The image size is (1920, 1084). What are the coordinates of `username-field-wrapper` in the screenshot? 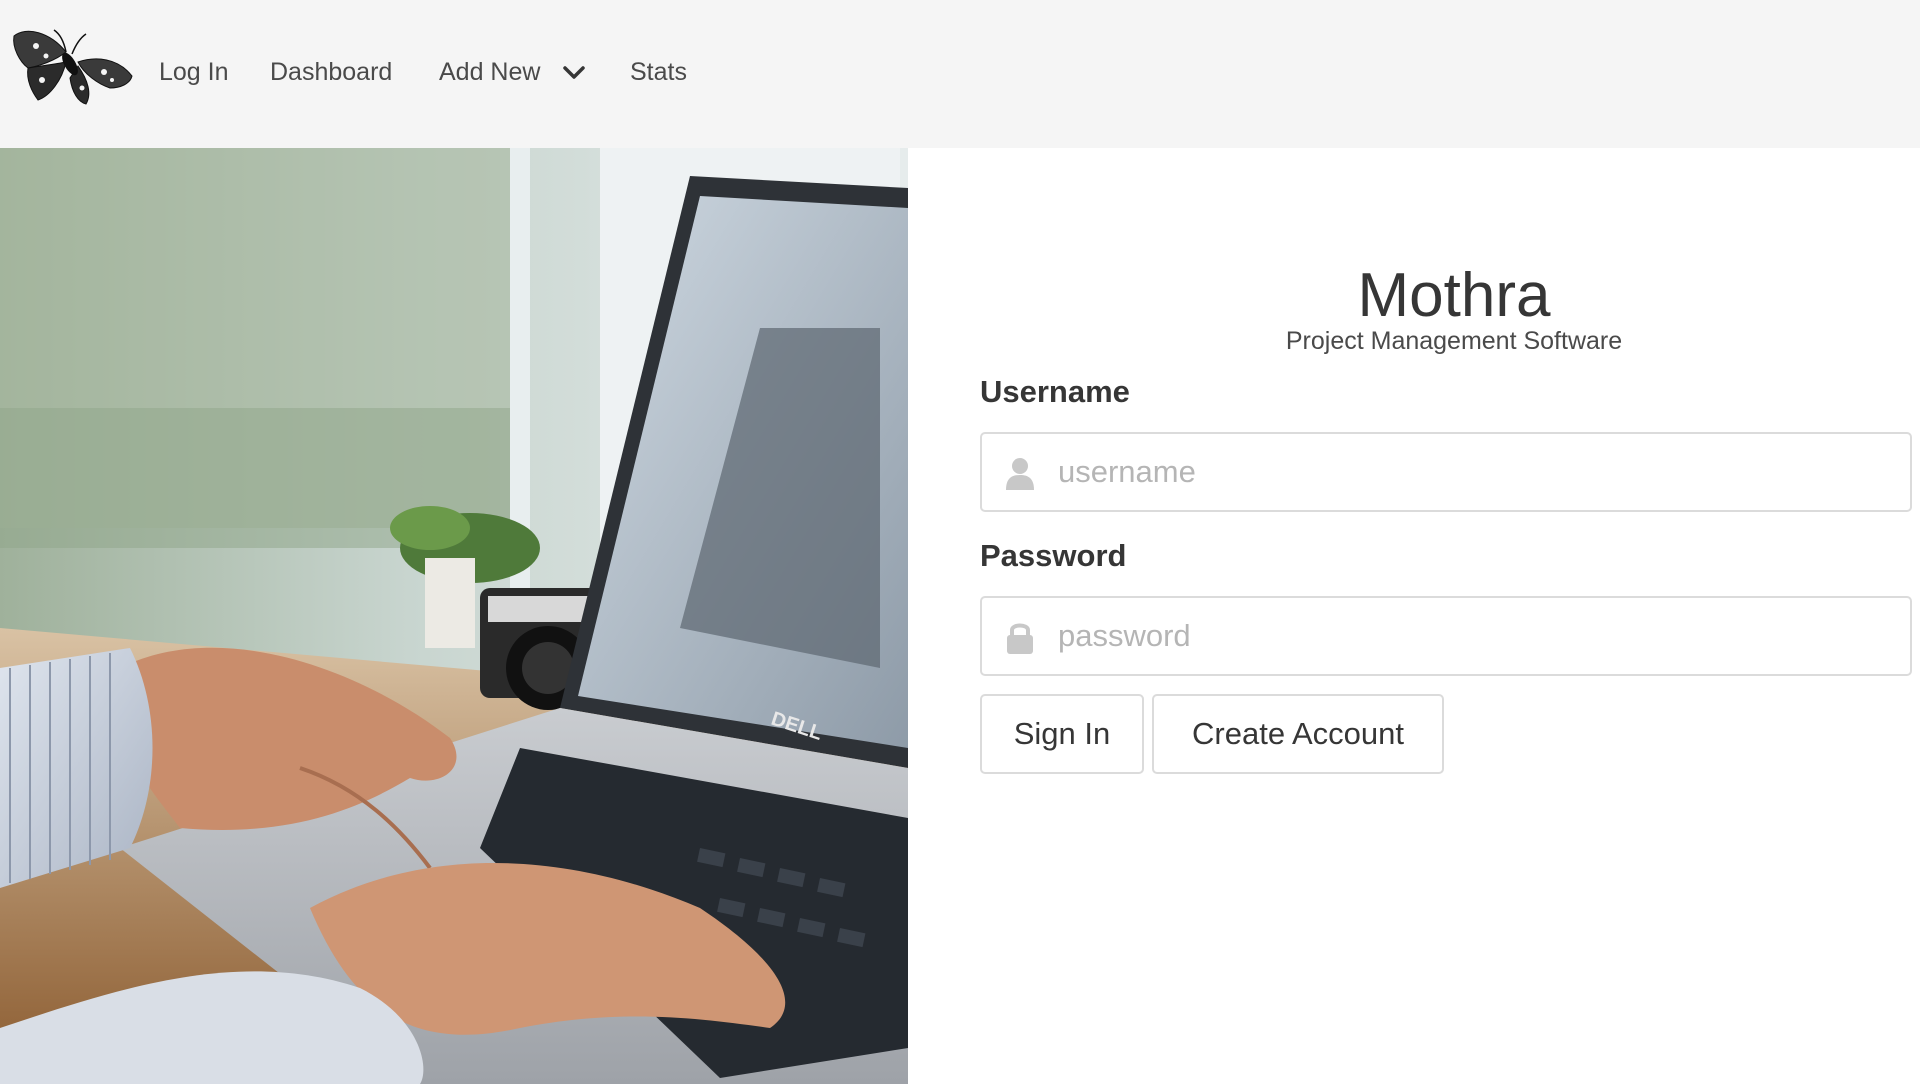 It's located at (1446, 472).